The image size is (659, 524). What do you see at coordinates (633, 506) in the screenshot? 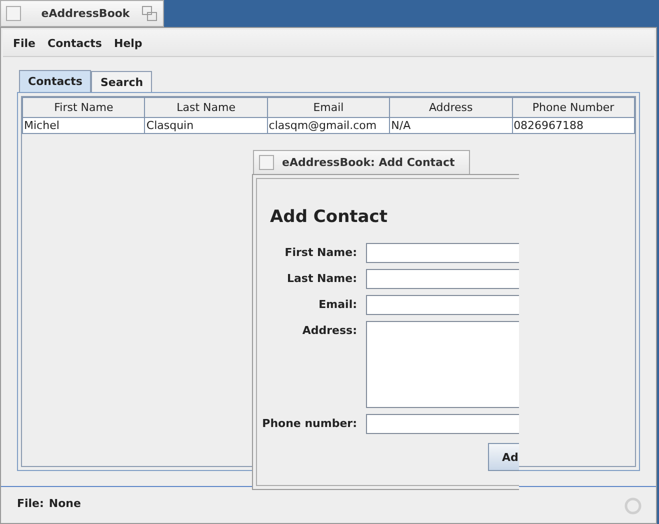
I see `busy-indicator-icon` at bounding box center [633, 506].